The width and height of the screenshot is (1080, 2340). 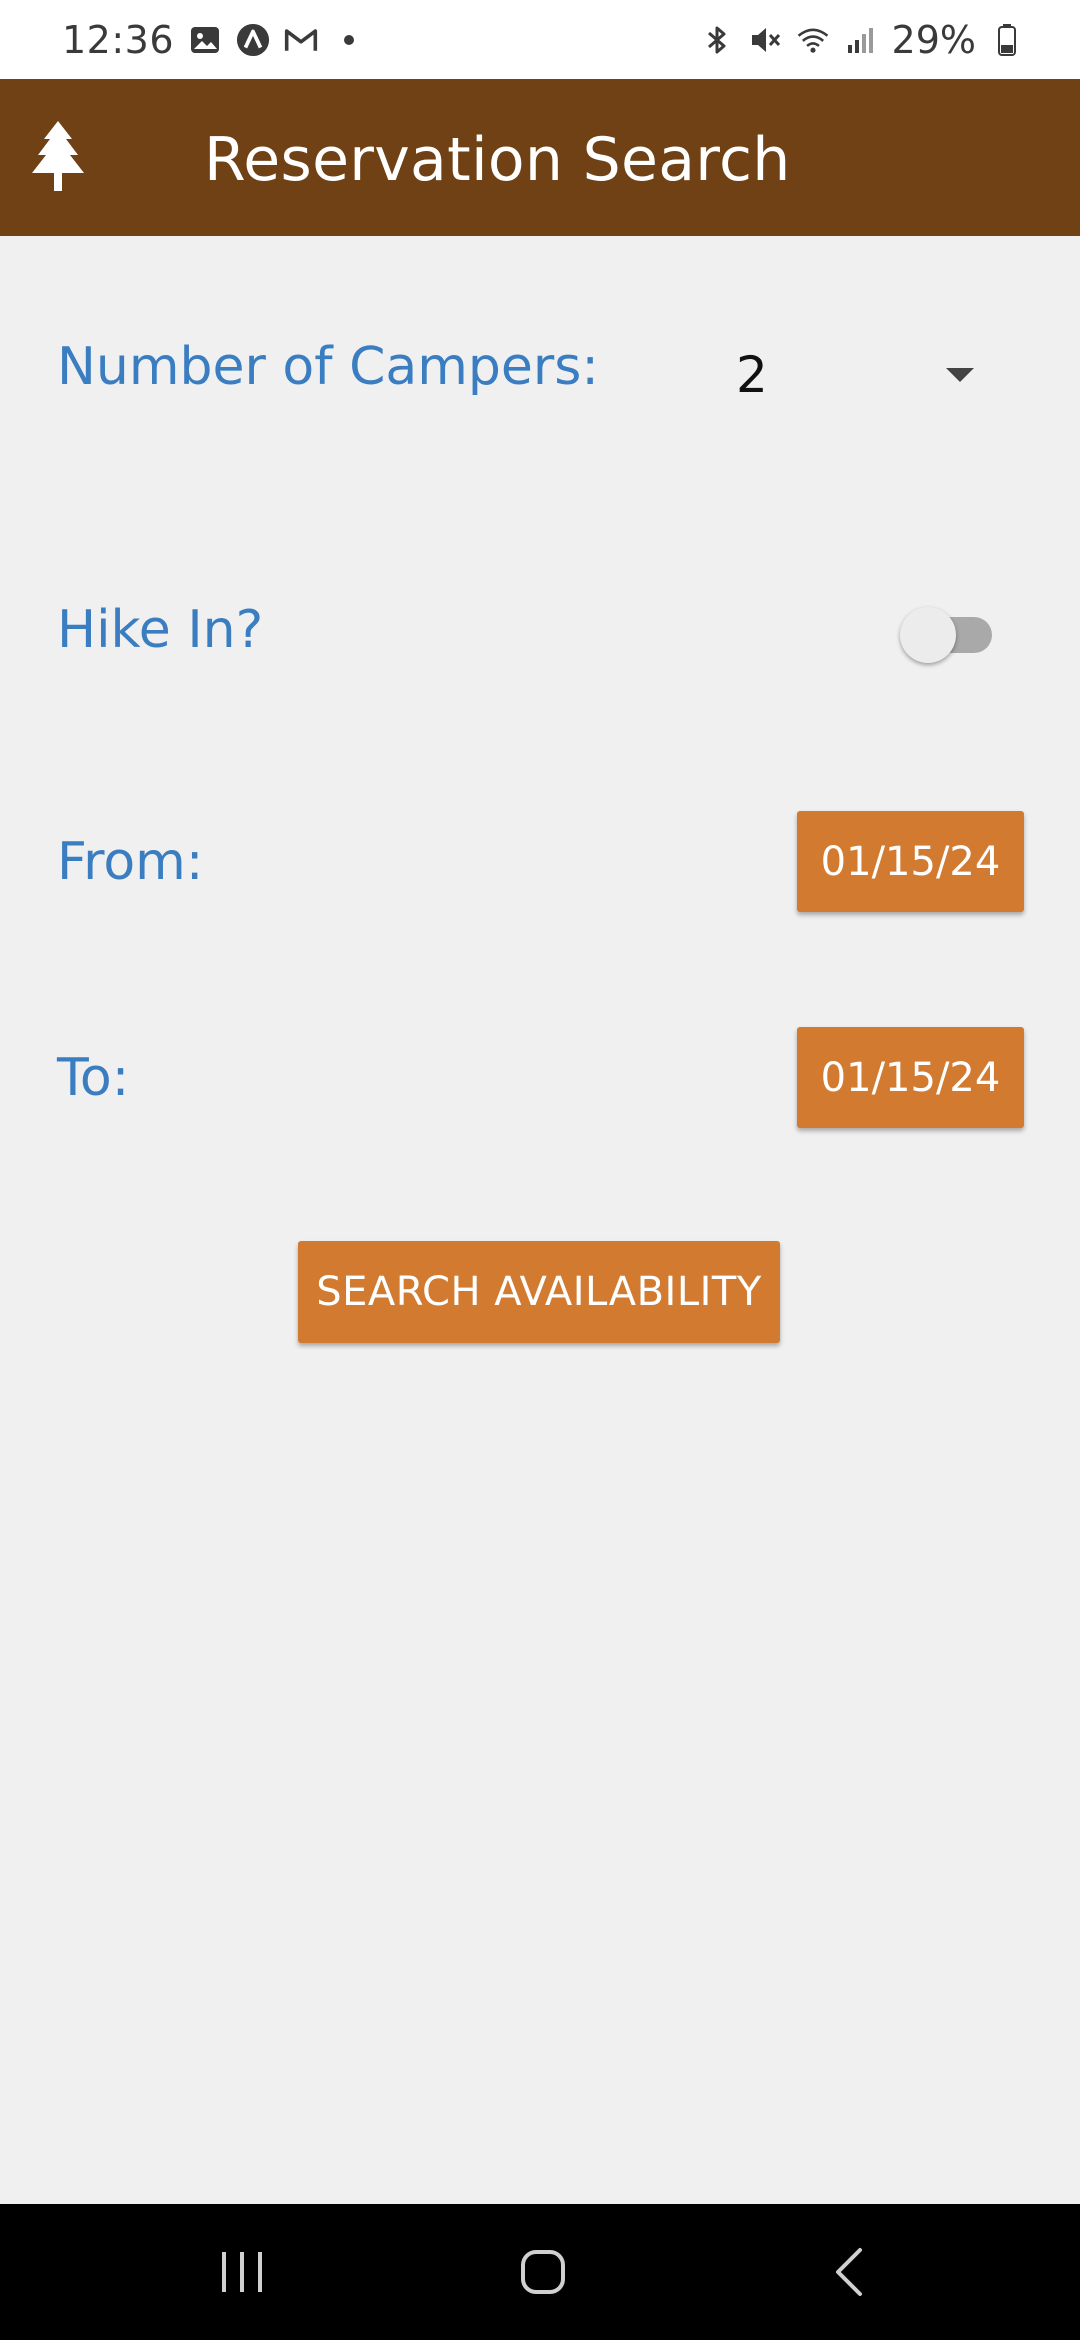 I want to click on search-availability-button: SEARCH AVAILABILITY, so click(x=539, y=1292).